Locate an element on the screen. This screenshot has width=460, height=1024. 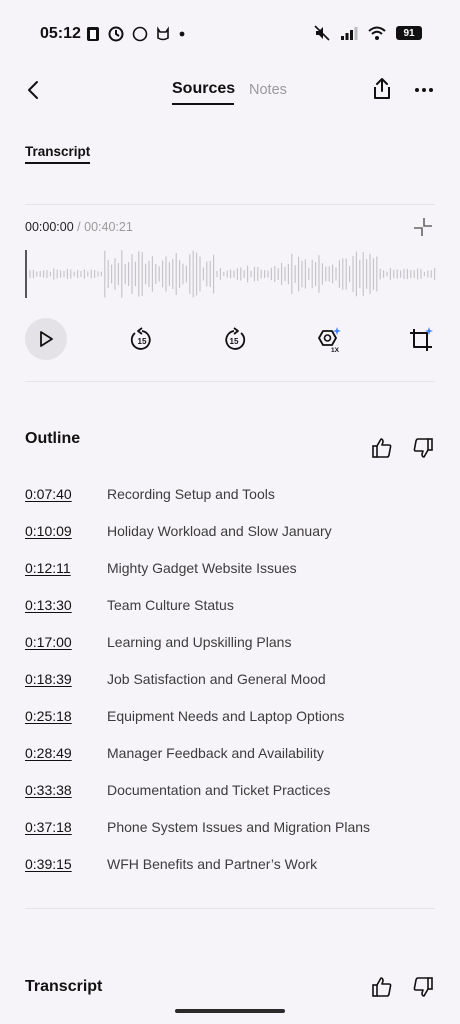
play-button is located at coordinates (46, 339).